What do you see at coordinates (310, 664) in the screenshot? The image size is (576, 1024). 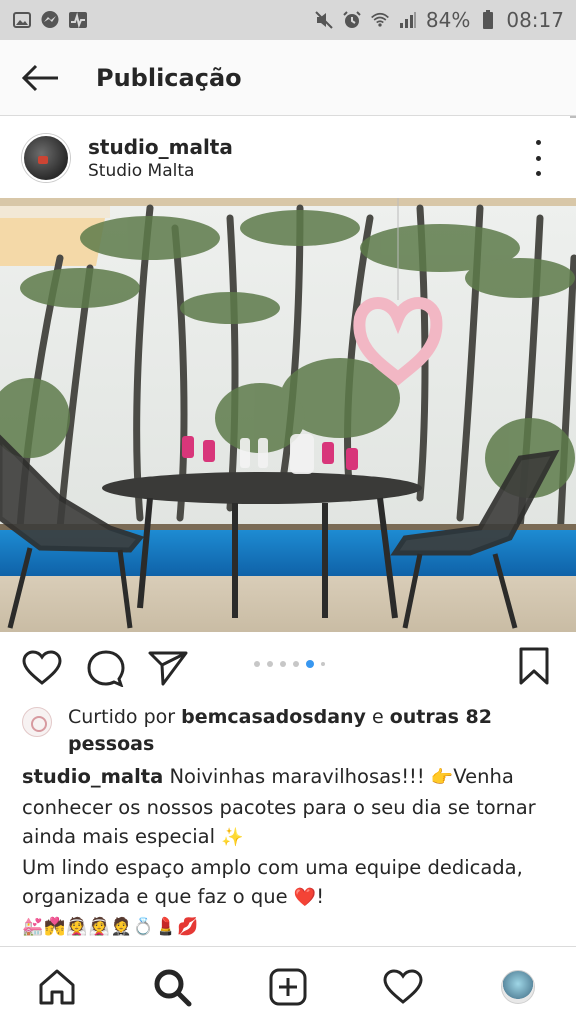 I see `carousel-dot-active` at bounding box center [310, 664].